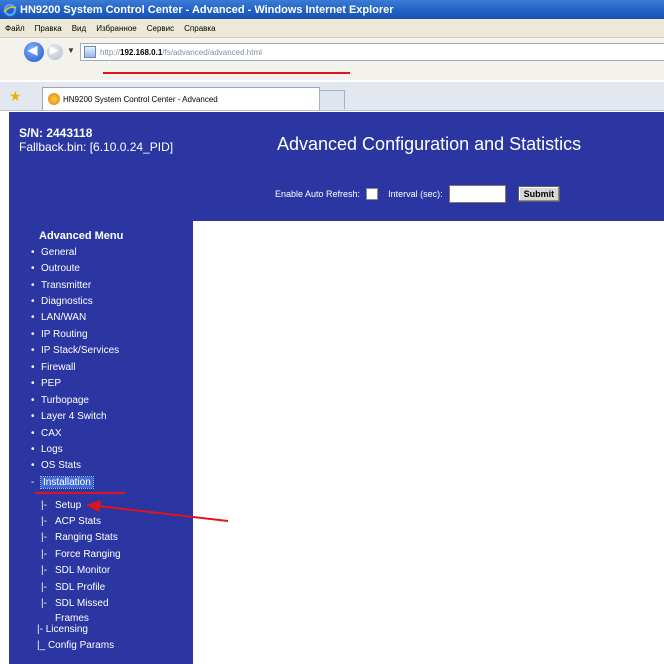 This screenshot has height=664, width=664. What do you see at coordinates (157, 511) in the screenshot?
I see `annotation-arrow-icon` at bounding box center [157, 511].